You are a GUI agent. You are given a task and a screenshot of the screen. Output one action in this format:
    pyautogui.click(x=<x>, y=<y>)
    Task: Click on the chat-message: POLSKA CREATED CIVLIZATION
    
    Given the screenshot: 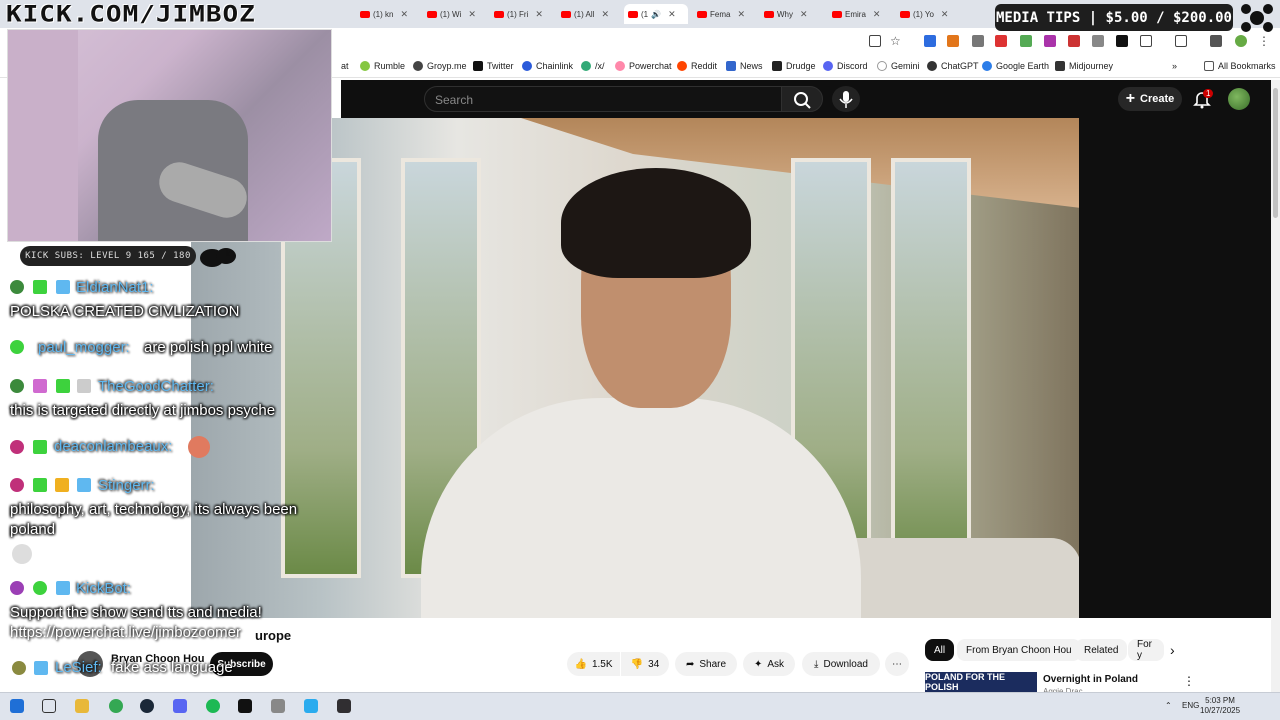 What is the action you would take?
    pyautogui.click(x=125, y=311)
    